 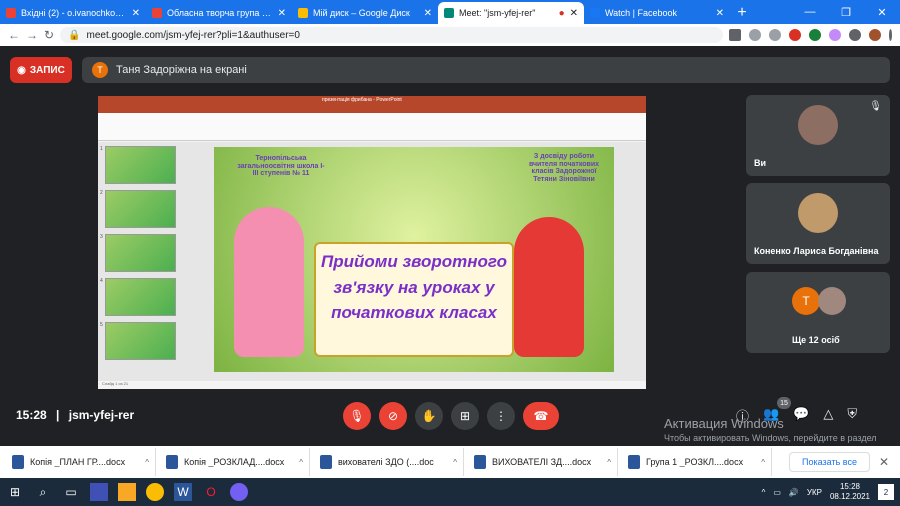 What do you see at coordinates (14, 35) in the screenshot?
I see `back-icon: ←` at bounding box center [14, 35].